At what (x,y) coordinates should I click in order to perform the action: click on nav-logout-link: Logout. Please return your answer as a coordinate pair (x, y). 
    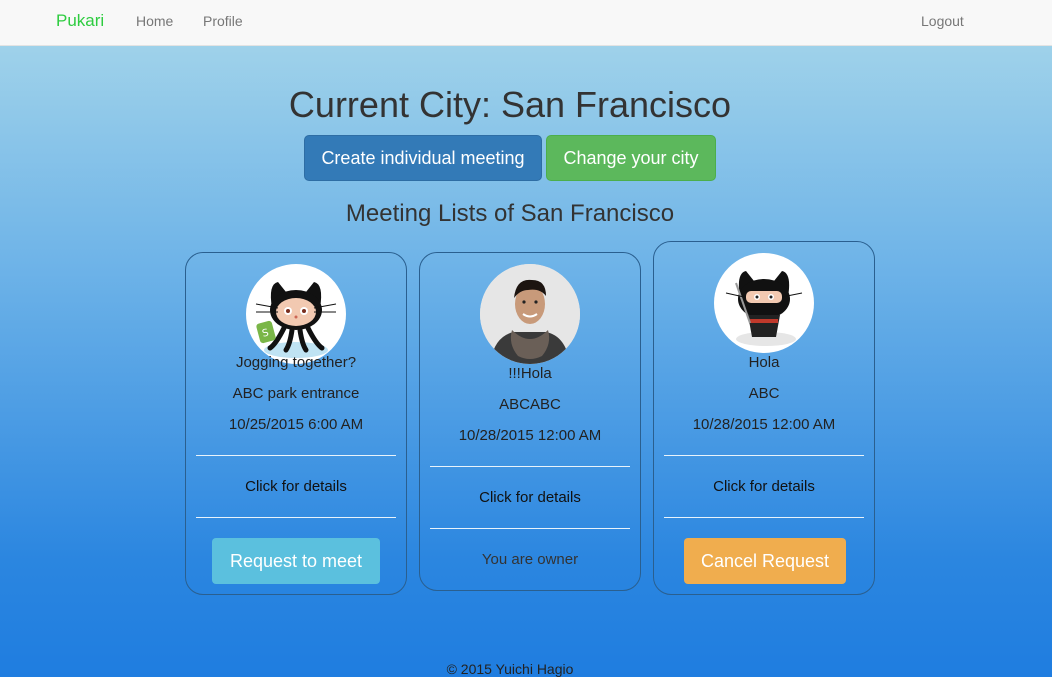
    Looking at the image, I should click on (942, 21).